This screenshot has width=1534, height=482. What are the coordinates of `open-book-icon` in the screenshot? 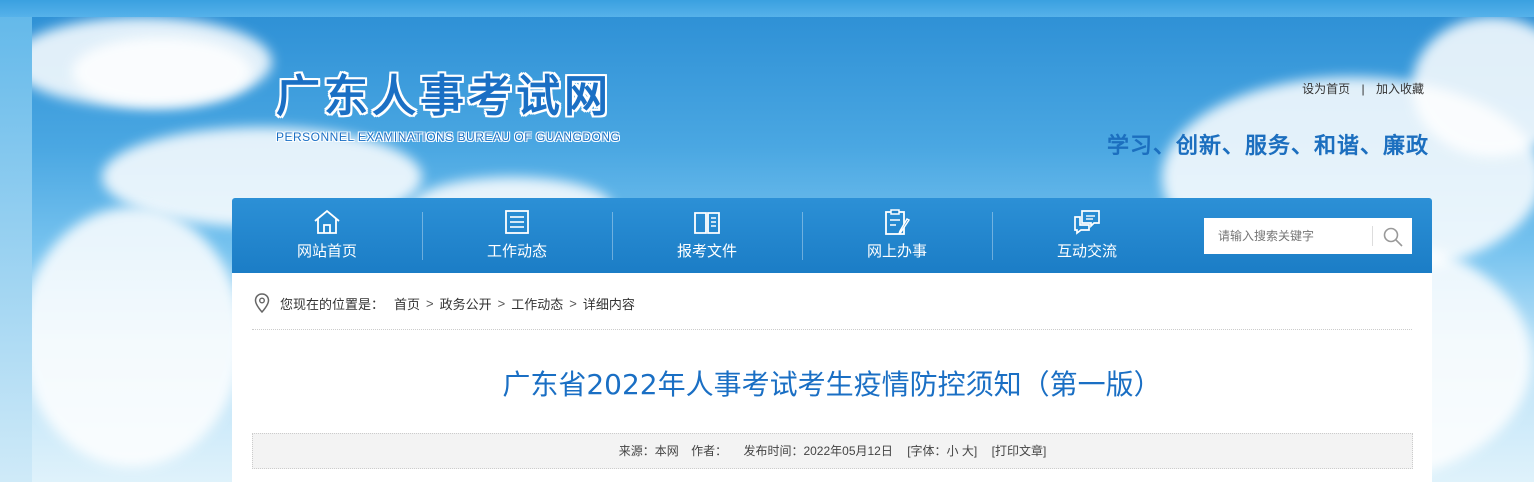 It's located at (707, 223).